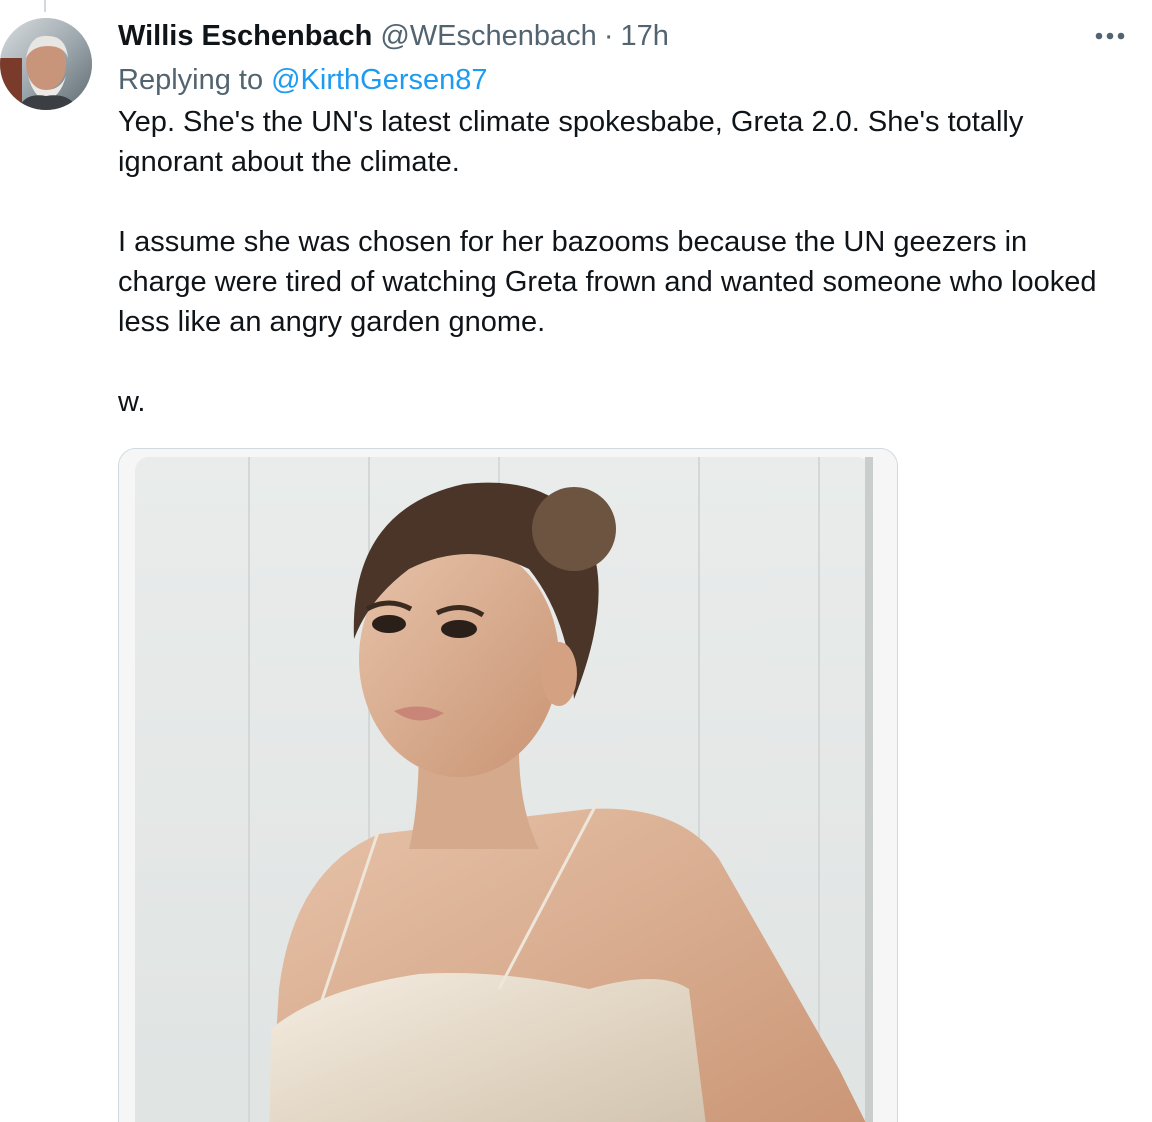 This screenshot has height=1122, width=1152. I want to click on replying-to: Replying to @KirthGersen87, so click(303, 80).